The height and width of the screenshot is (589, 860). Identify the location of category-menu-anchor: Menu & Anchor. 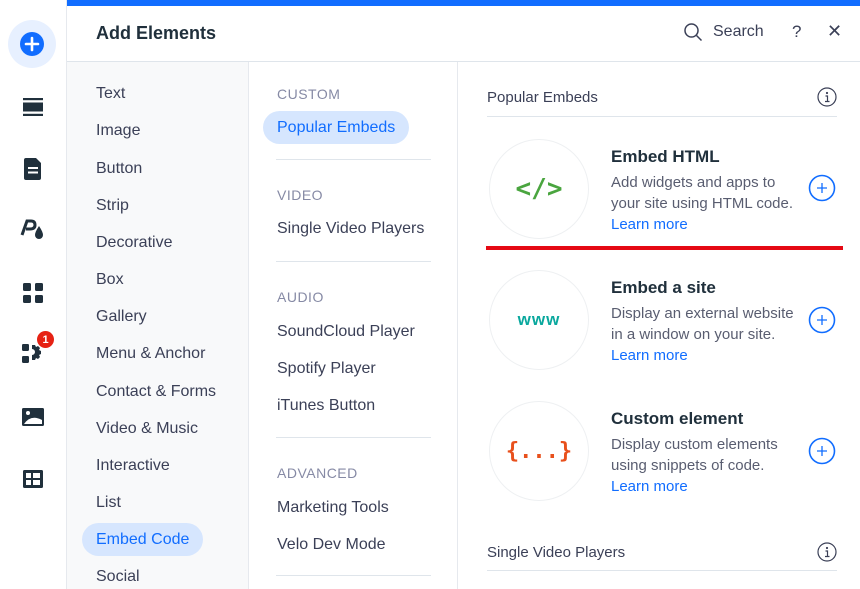
(150, 353).